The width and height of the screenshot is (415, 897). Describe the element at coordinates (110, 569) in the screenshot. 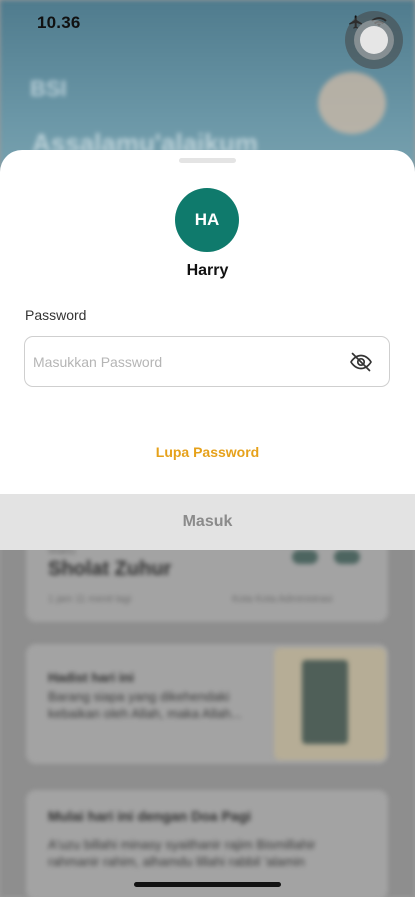

I see `prayer-card-title: Sholat Zuhur` at that location.